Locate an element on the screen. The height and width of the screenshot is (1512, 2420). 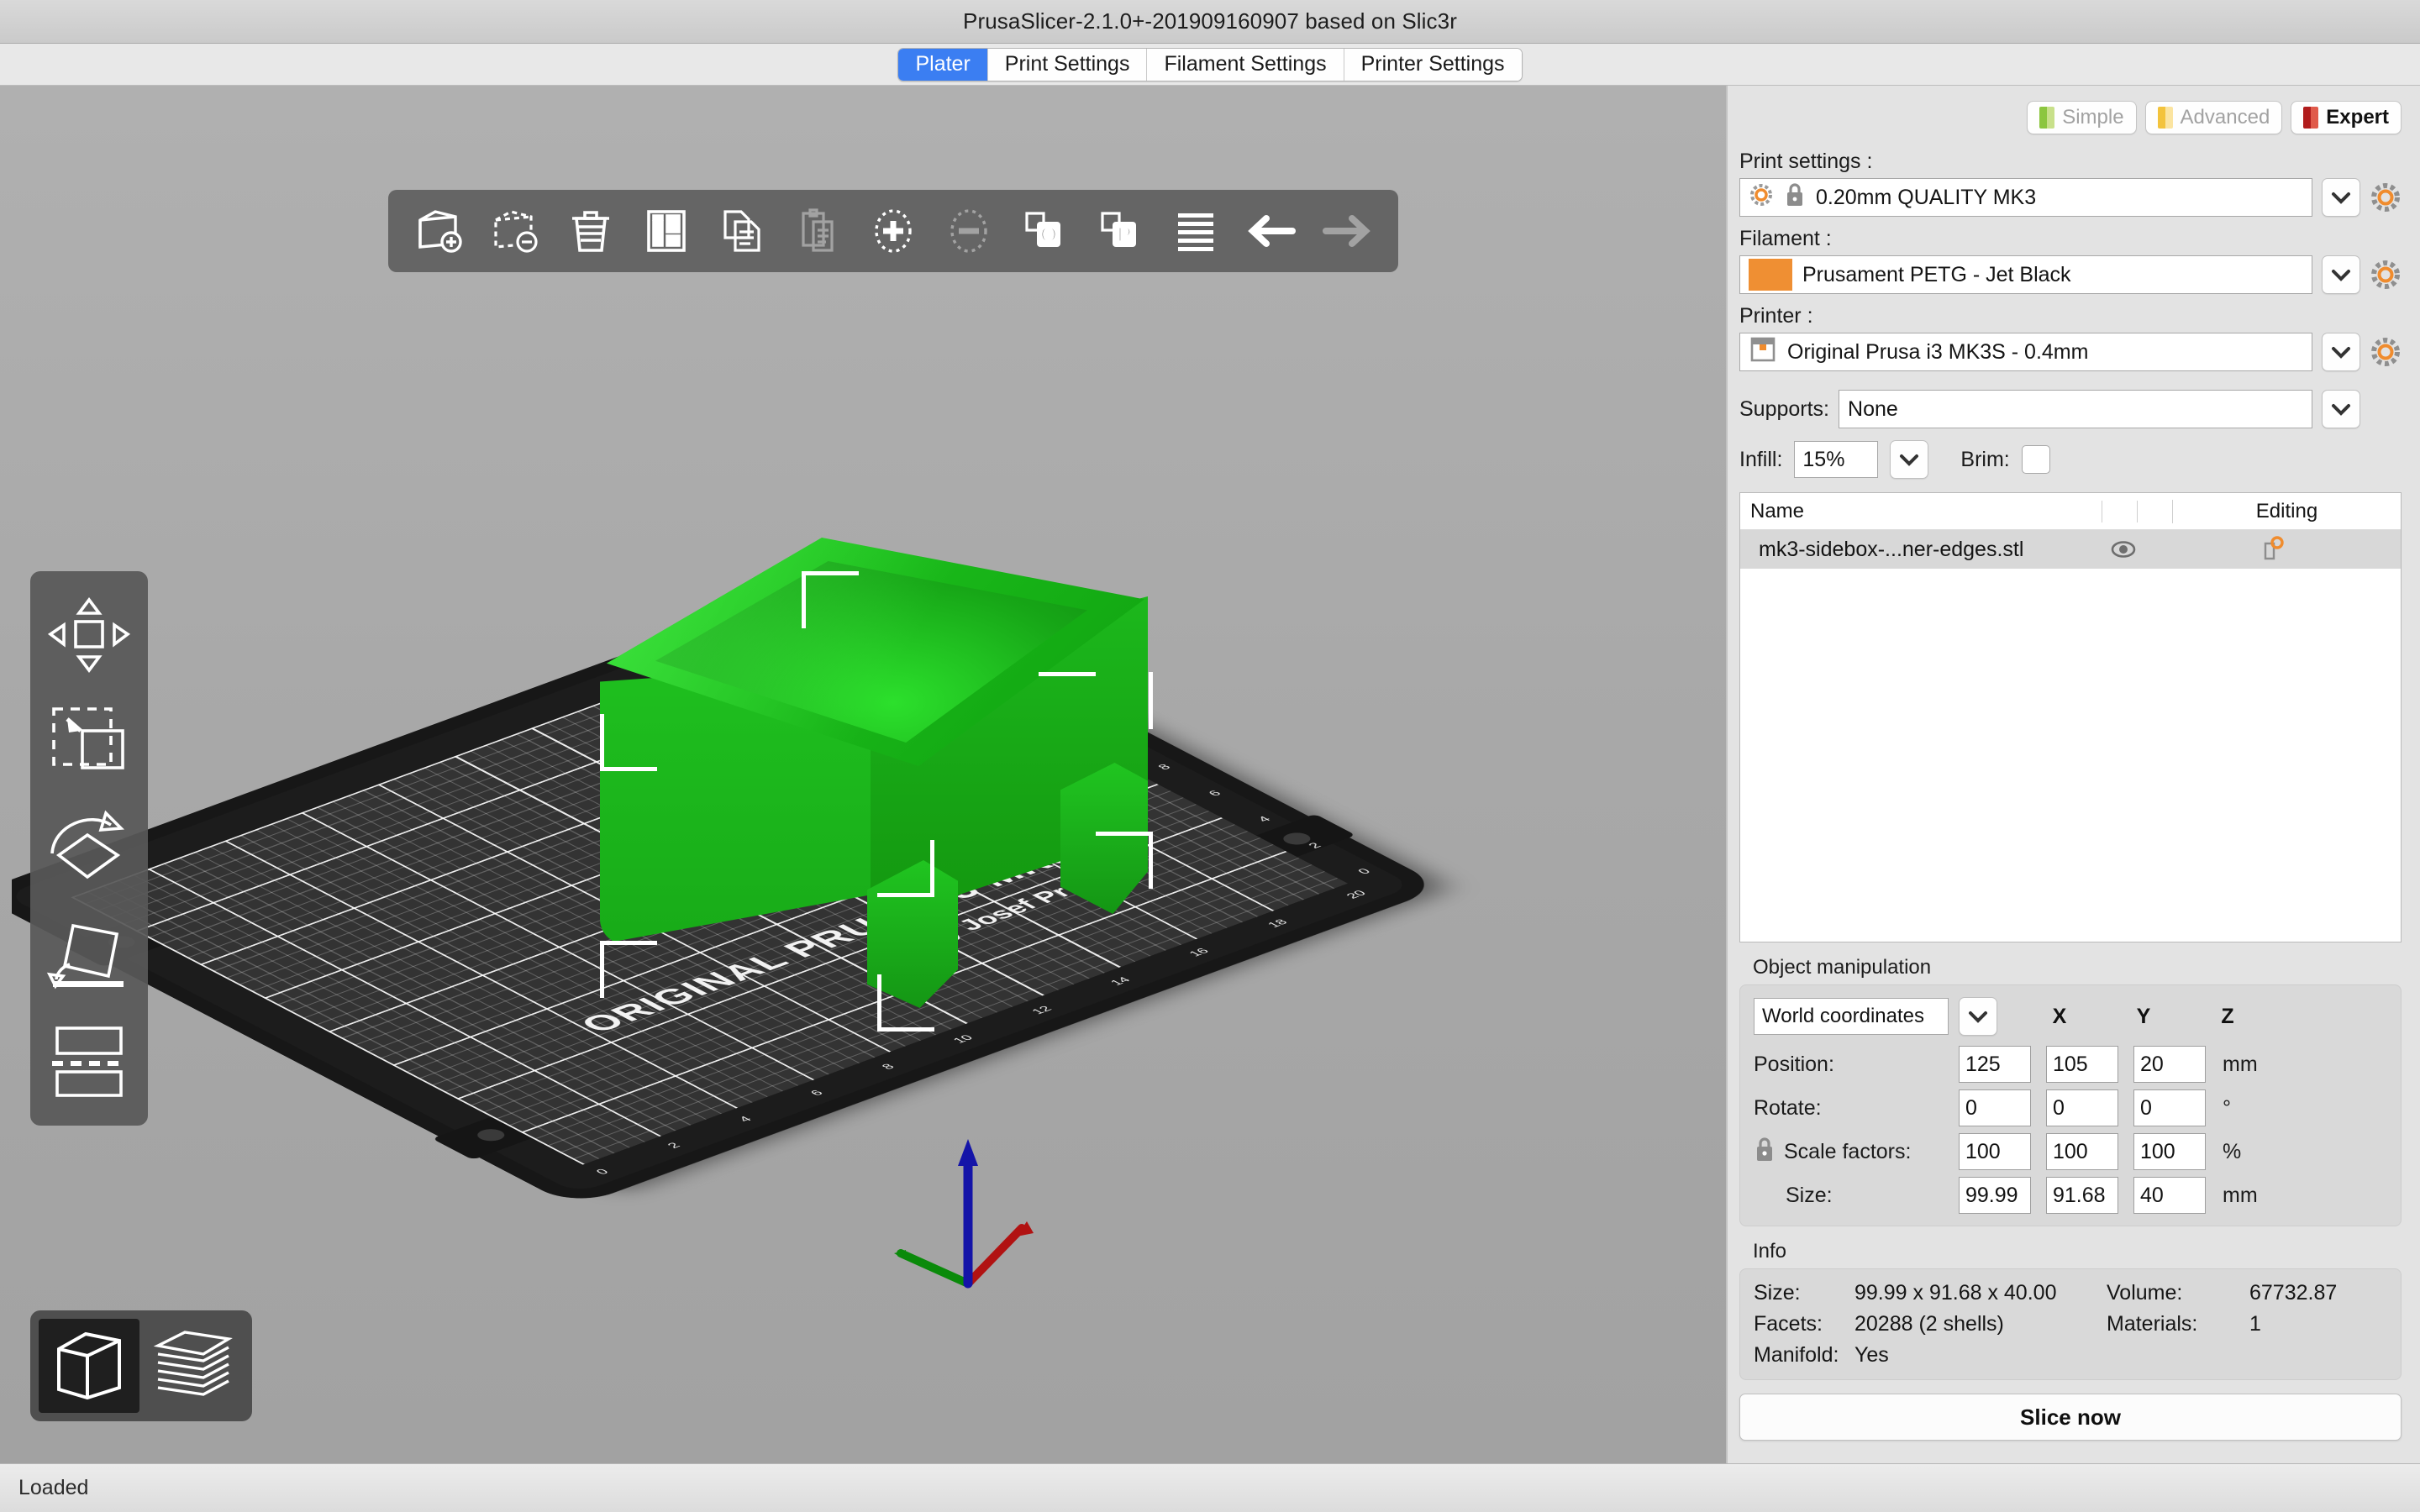
slice-now-button: Slice now is located at coordinates (2070, 1417).